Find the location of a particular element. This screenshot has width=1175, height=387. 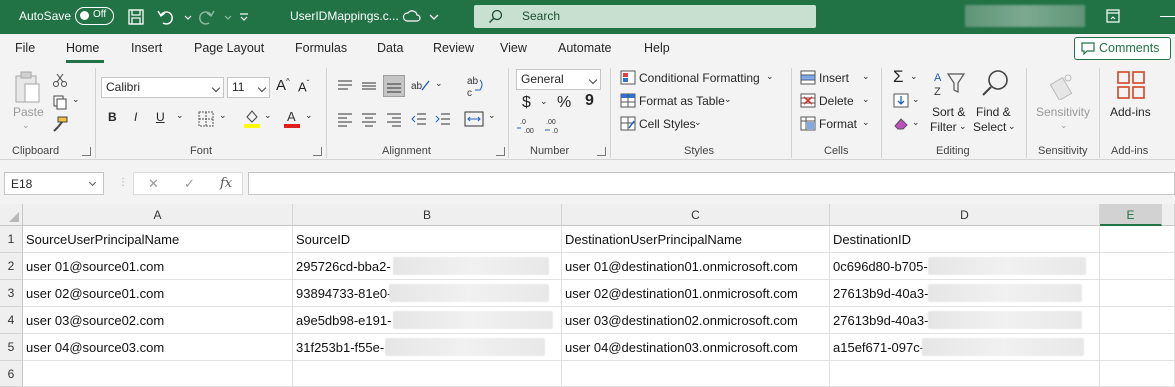

delete-cells-button: Delete is located at coordinates (836, 101).